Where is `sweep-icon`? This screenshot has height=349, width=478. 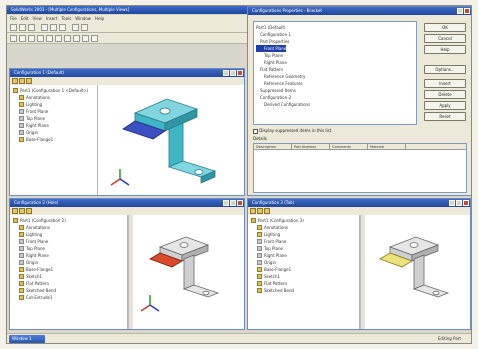 sweep-icon is located at coordinates (31, 38).